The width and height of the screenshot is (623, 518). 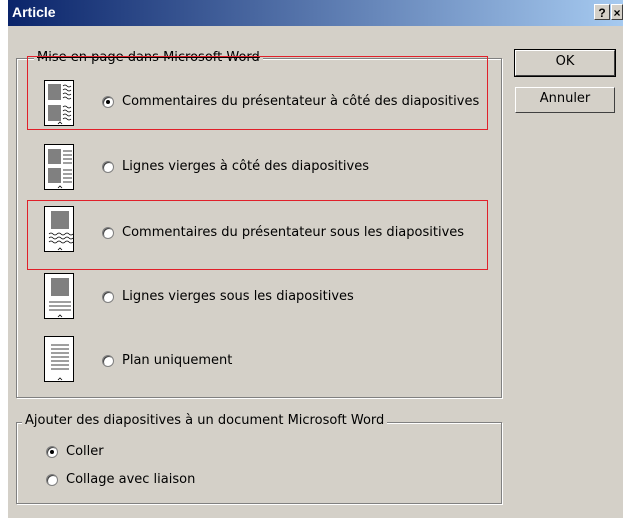 What do you see at coordinates (565, 63) in the screenshot?
I see `ok-button: OK` at bounding box center [565, 63].